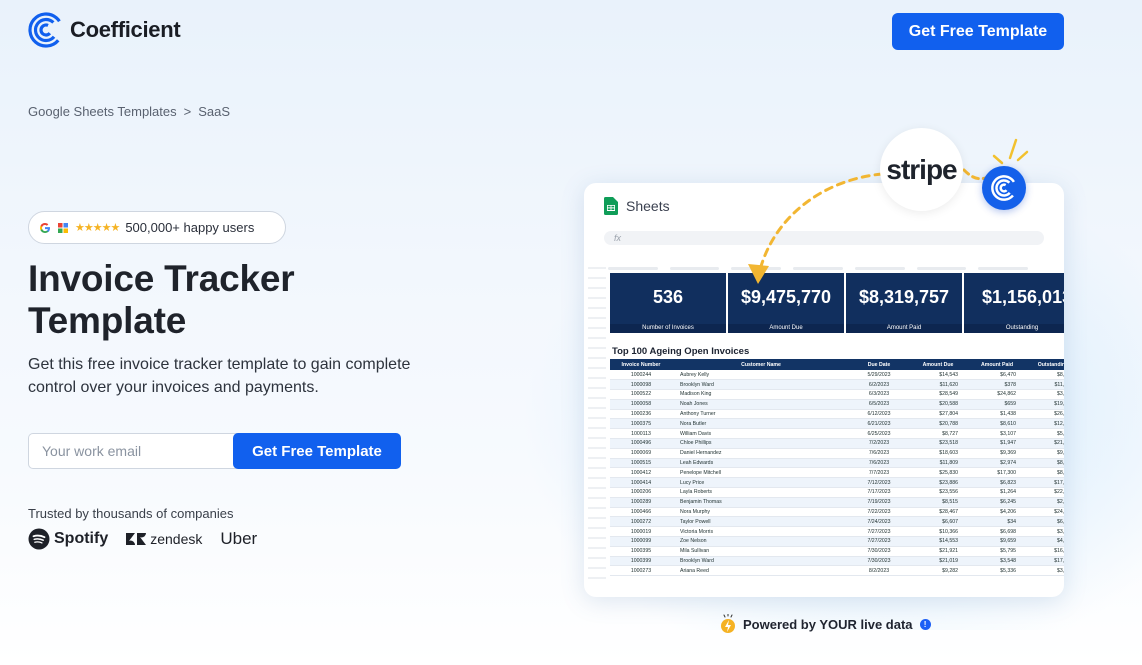  Describe the element at coordinates (1045, 375) in the screenshot. I see `table-cell: $8,07` at that location.